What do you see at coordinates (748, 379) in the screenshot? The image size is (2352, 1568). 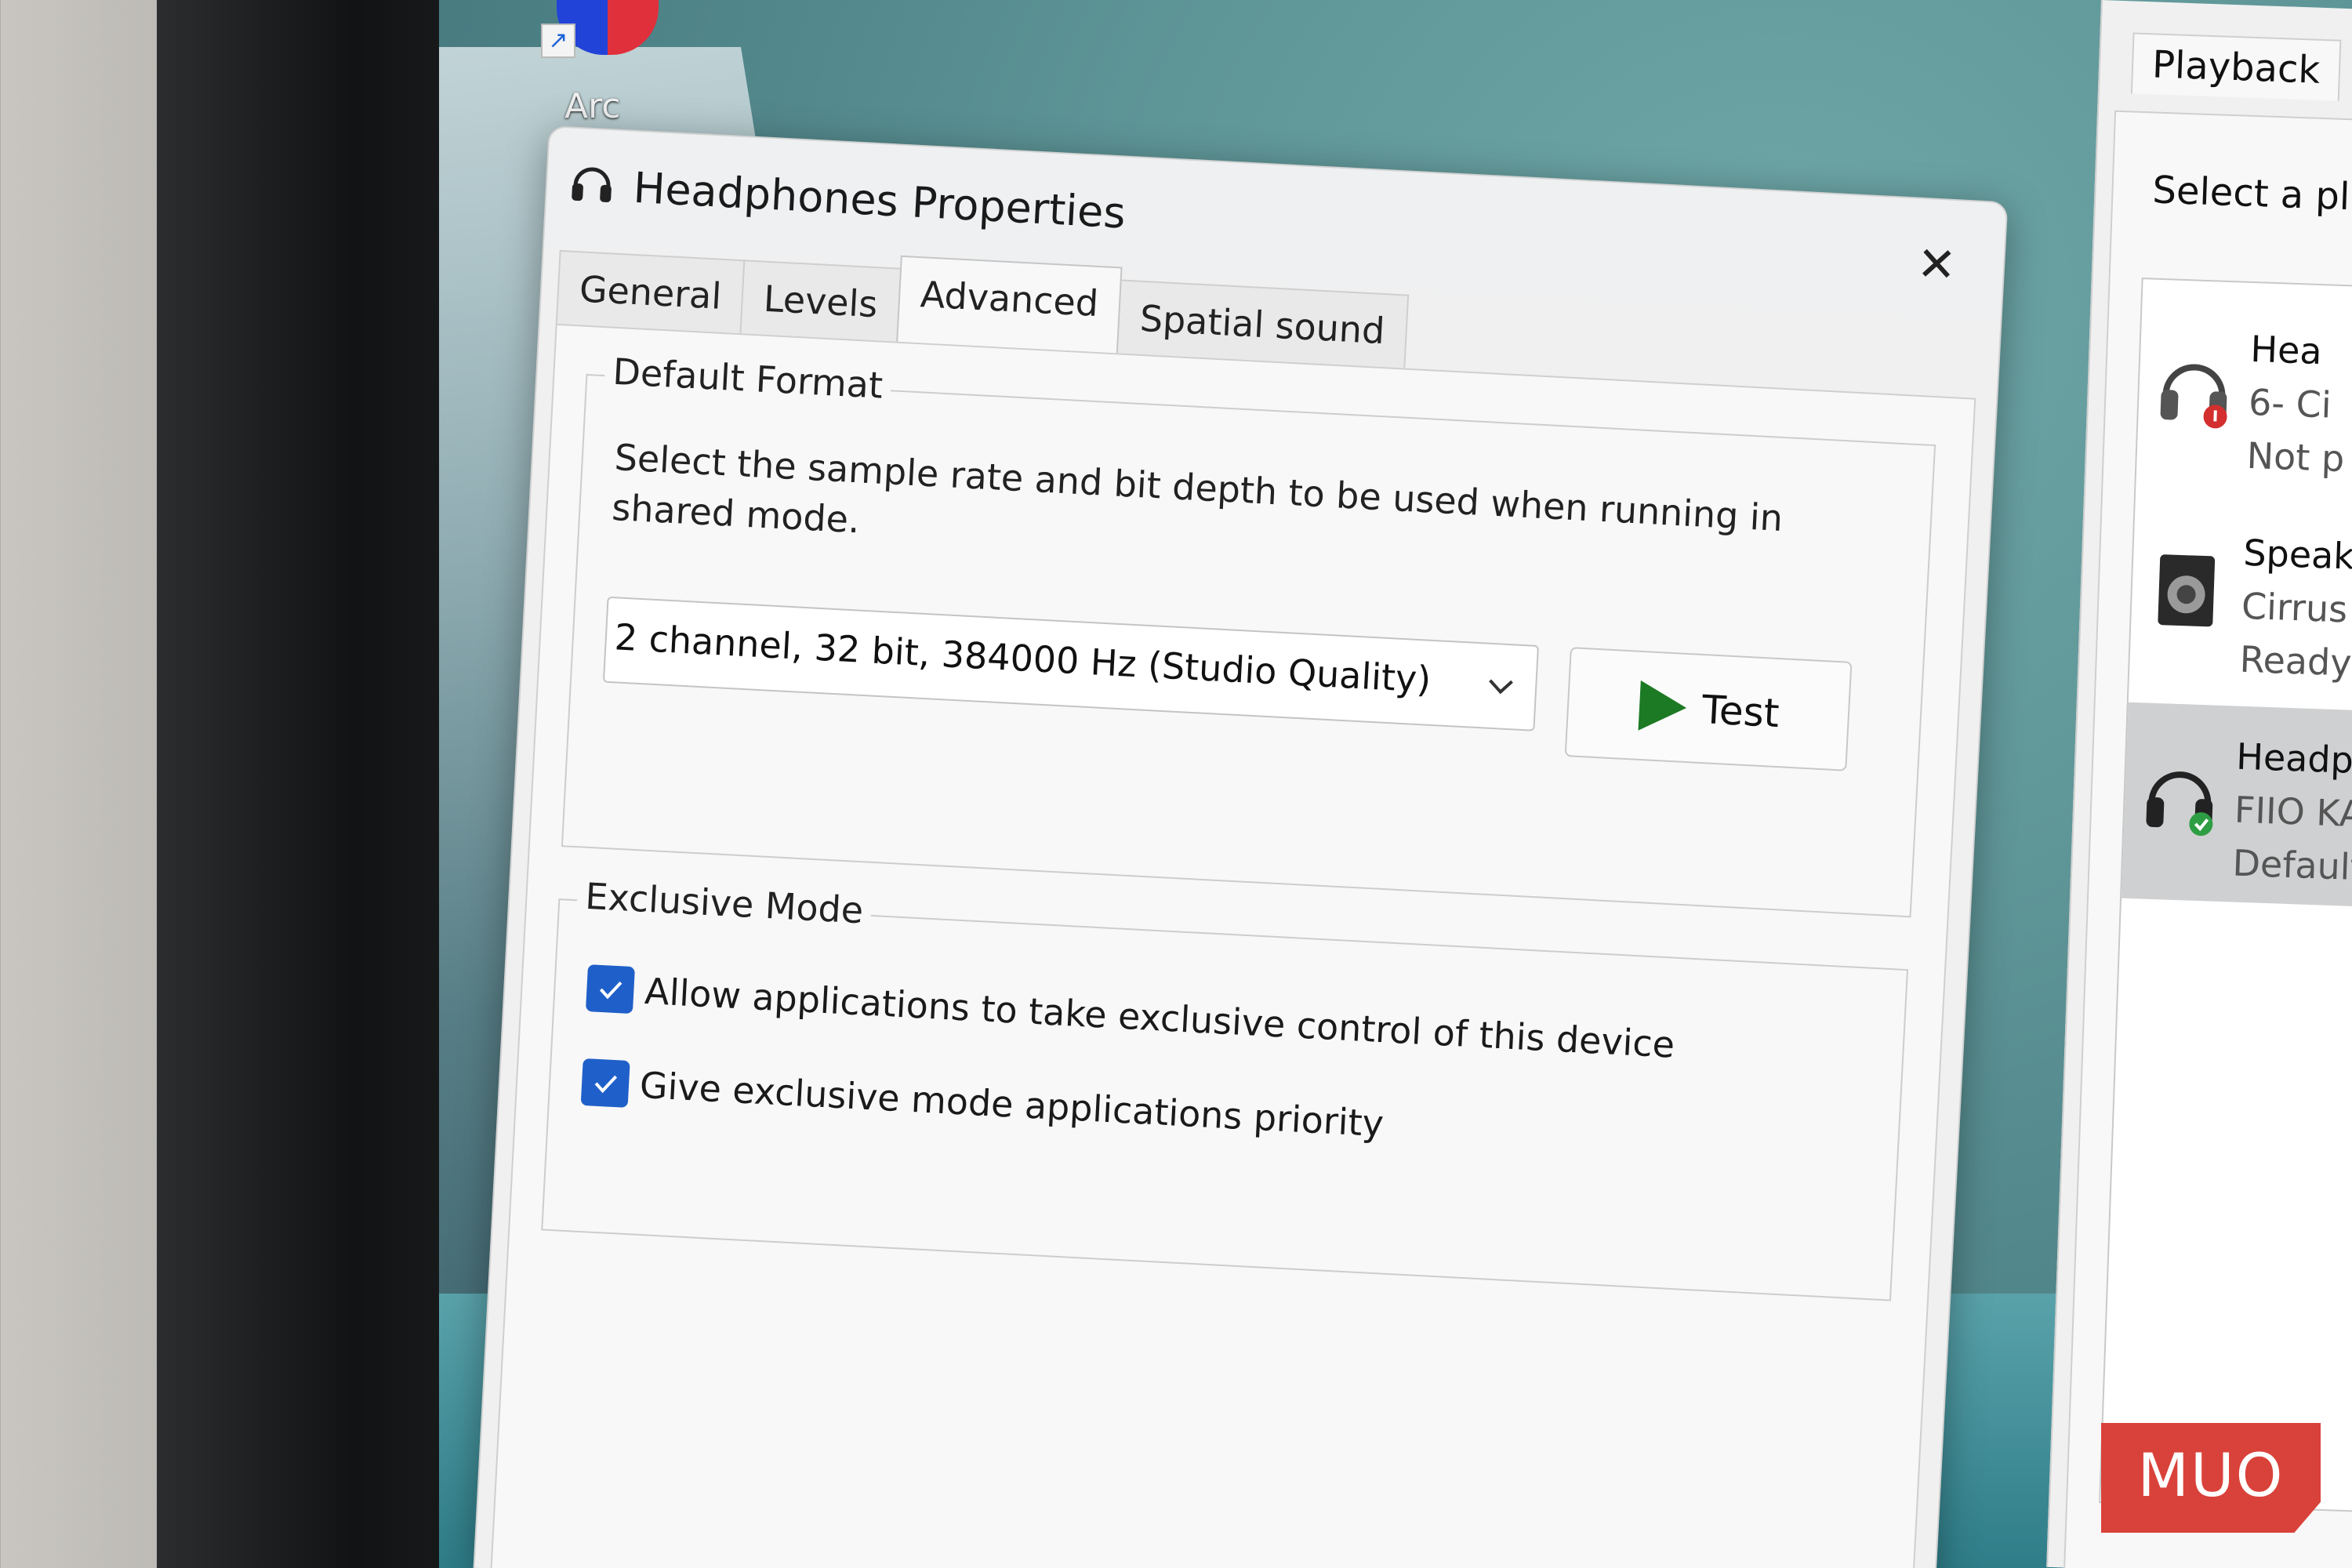 I see `default-format-legend: Default Format` at bounding box center [748, 379].